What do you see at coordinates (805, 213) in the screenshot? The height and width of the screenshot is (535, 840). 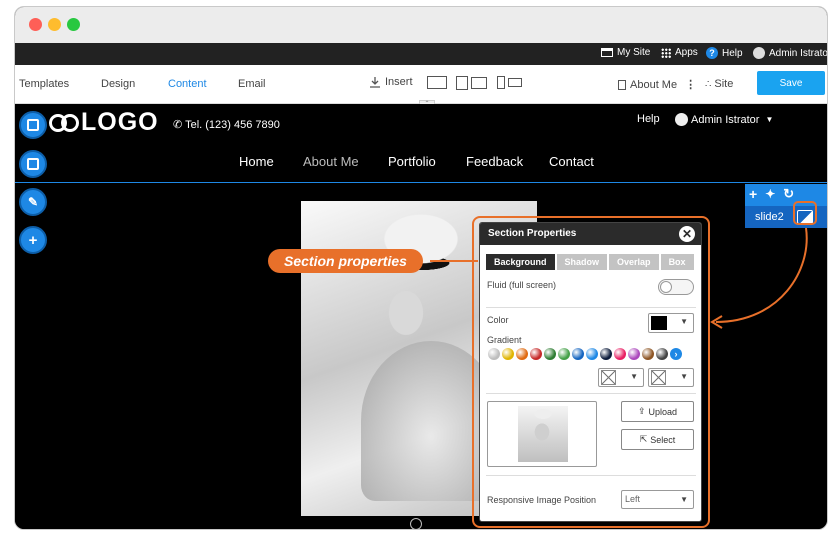 I see `image-button-highlight` at bounding box center [805, 213].